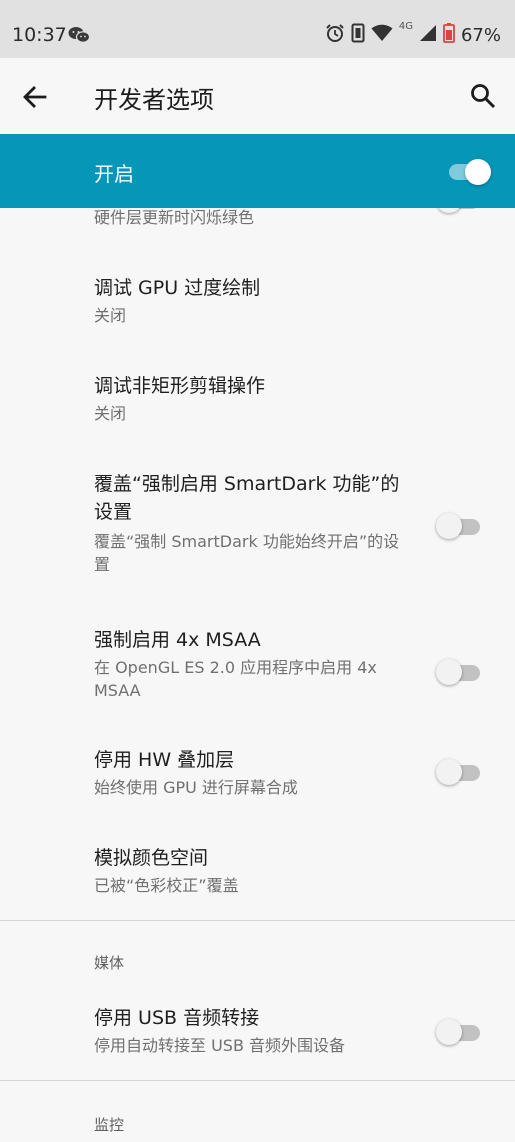 Image resolution: width=515 pixels, height=1142 pixels. I want to click on pref-item-disable-hw-overlays: 停用 HW 叠加层 始终使用 GPU 进行屏幕合成, so click(257, 778).